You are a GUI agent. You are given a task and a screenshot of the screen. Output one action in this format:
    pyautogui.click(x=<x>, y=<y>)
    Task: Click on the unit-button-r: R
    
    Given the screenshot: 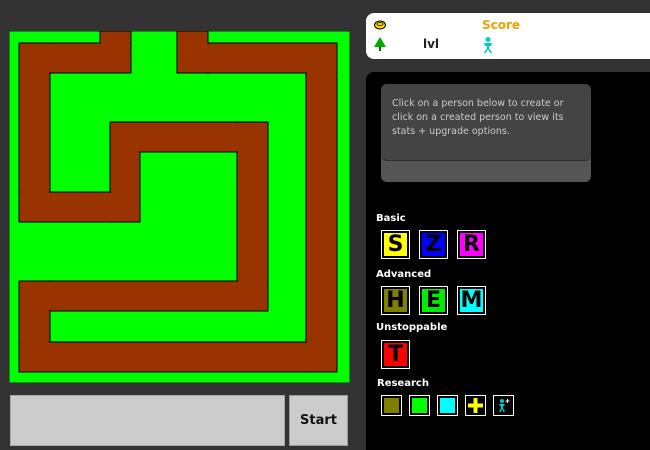 What is the action you would take?
    pyautogui.click(x=471, y=244)
    